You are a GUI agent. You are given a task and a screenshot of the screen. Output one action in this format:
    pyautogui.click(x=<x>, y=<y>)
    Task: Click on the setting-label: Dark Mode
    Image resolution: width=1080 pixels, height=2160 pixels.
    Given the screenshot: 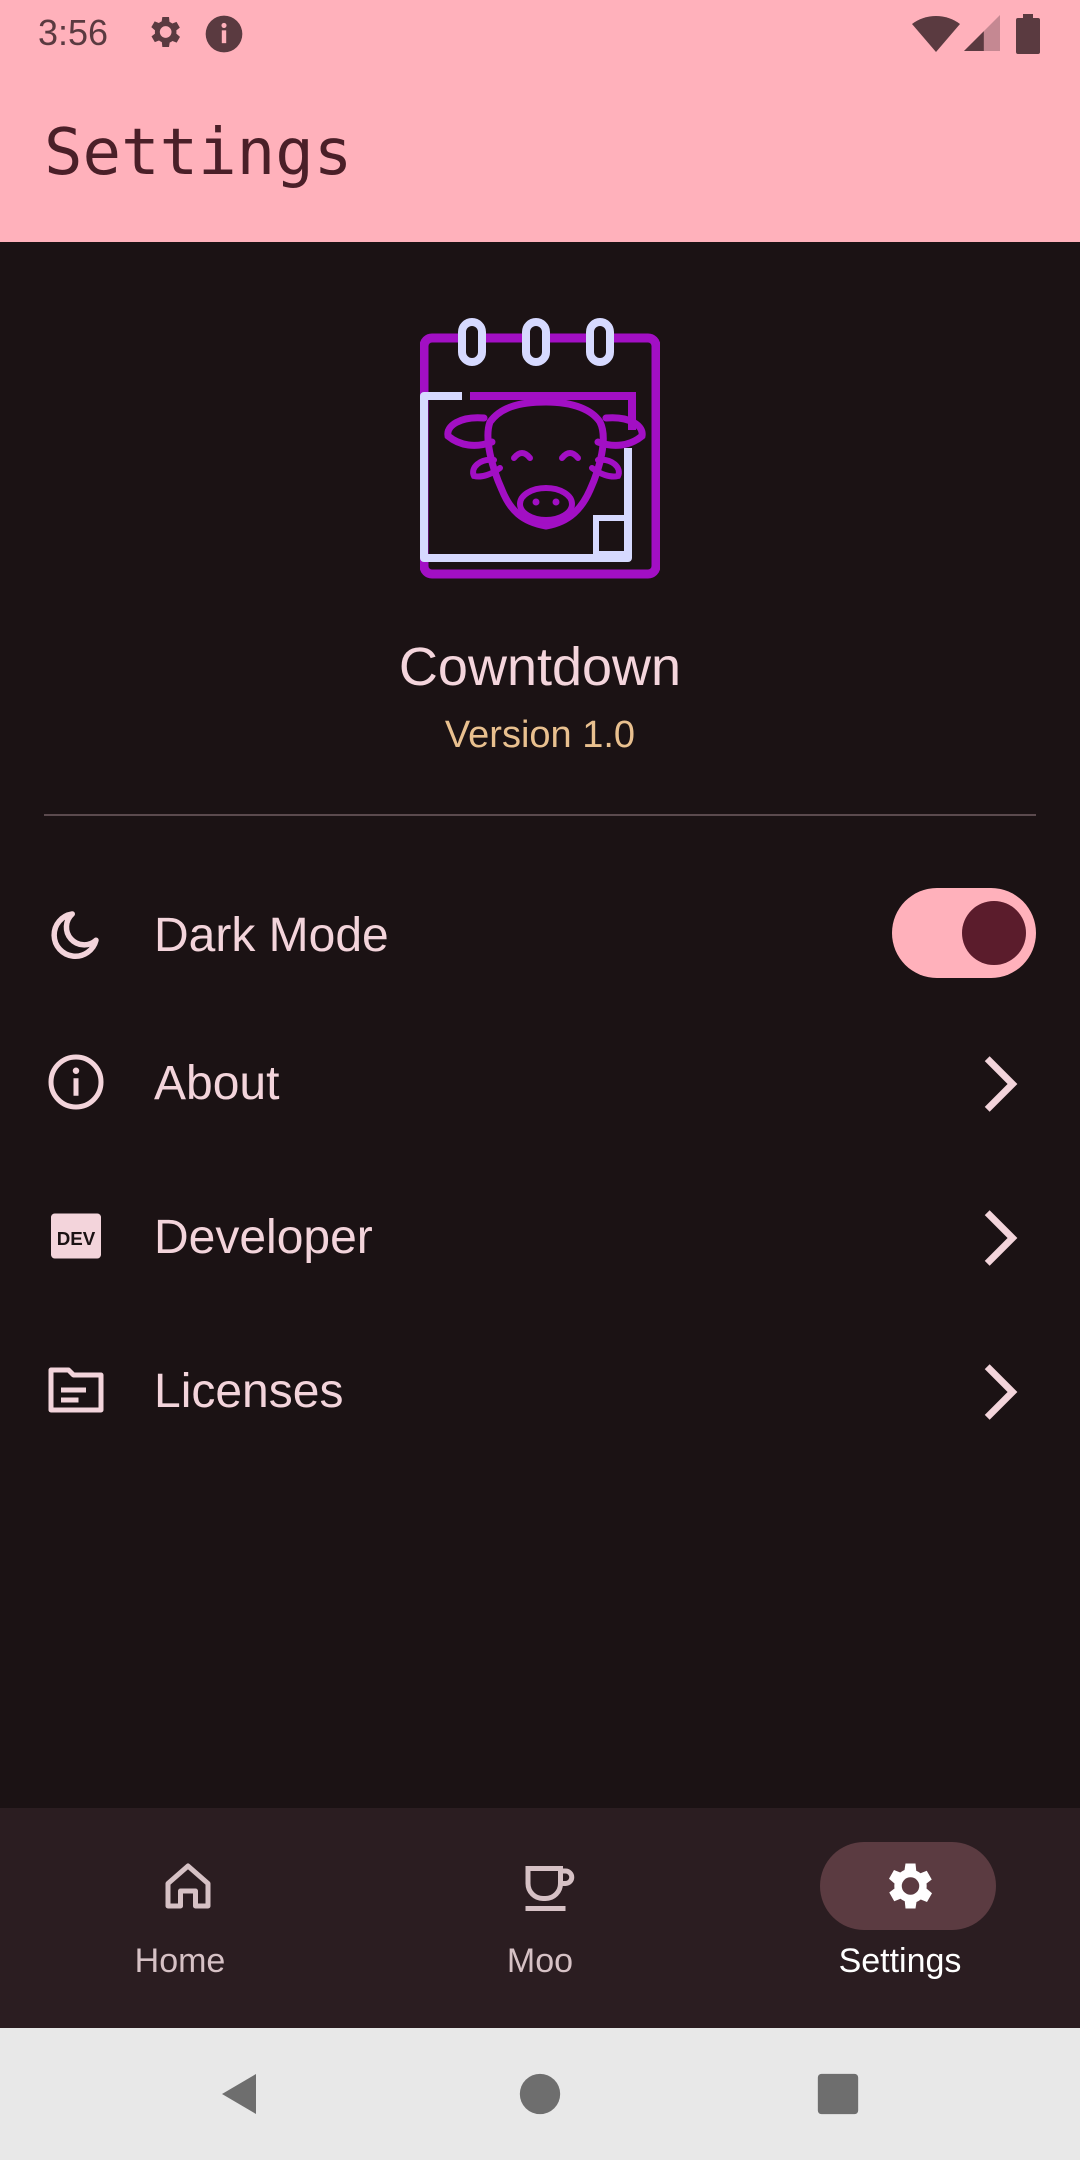 What is the action you would take?
    pyautogui.click(x=271, y=935)
    